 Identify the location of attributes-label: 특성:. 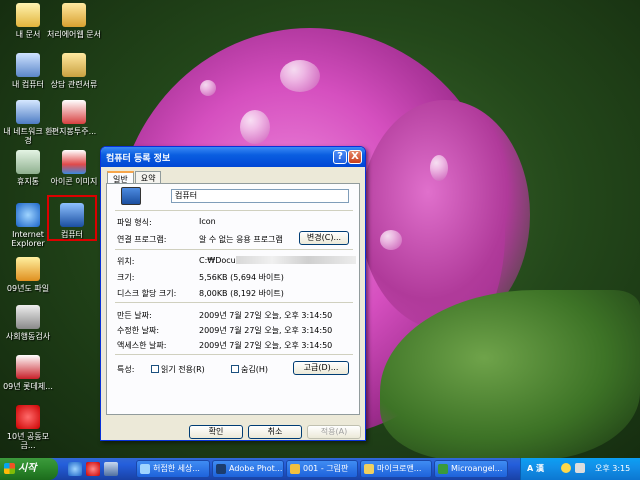
(126, 369).